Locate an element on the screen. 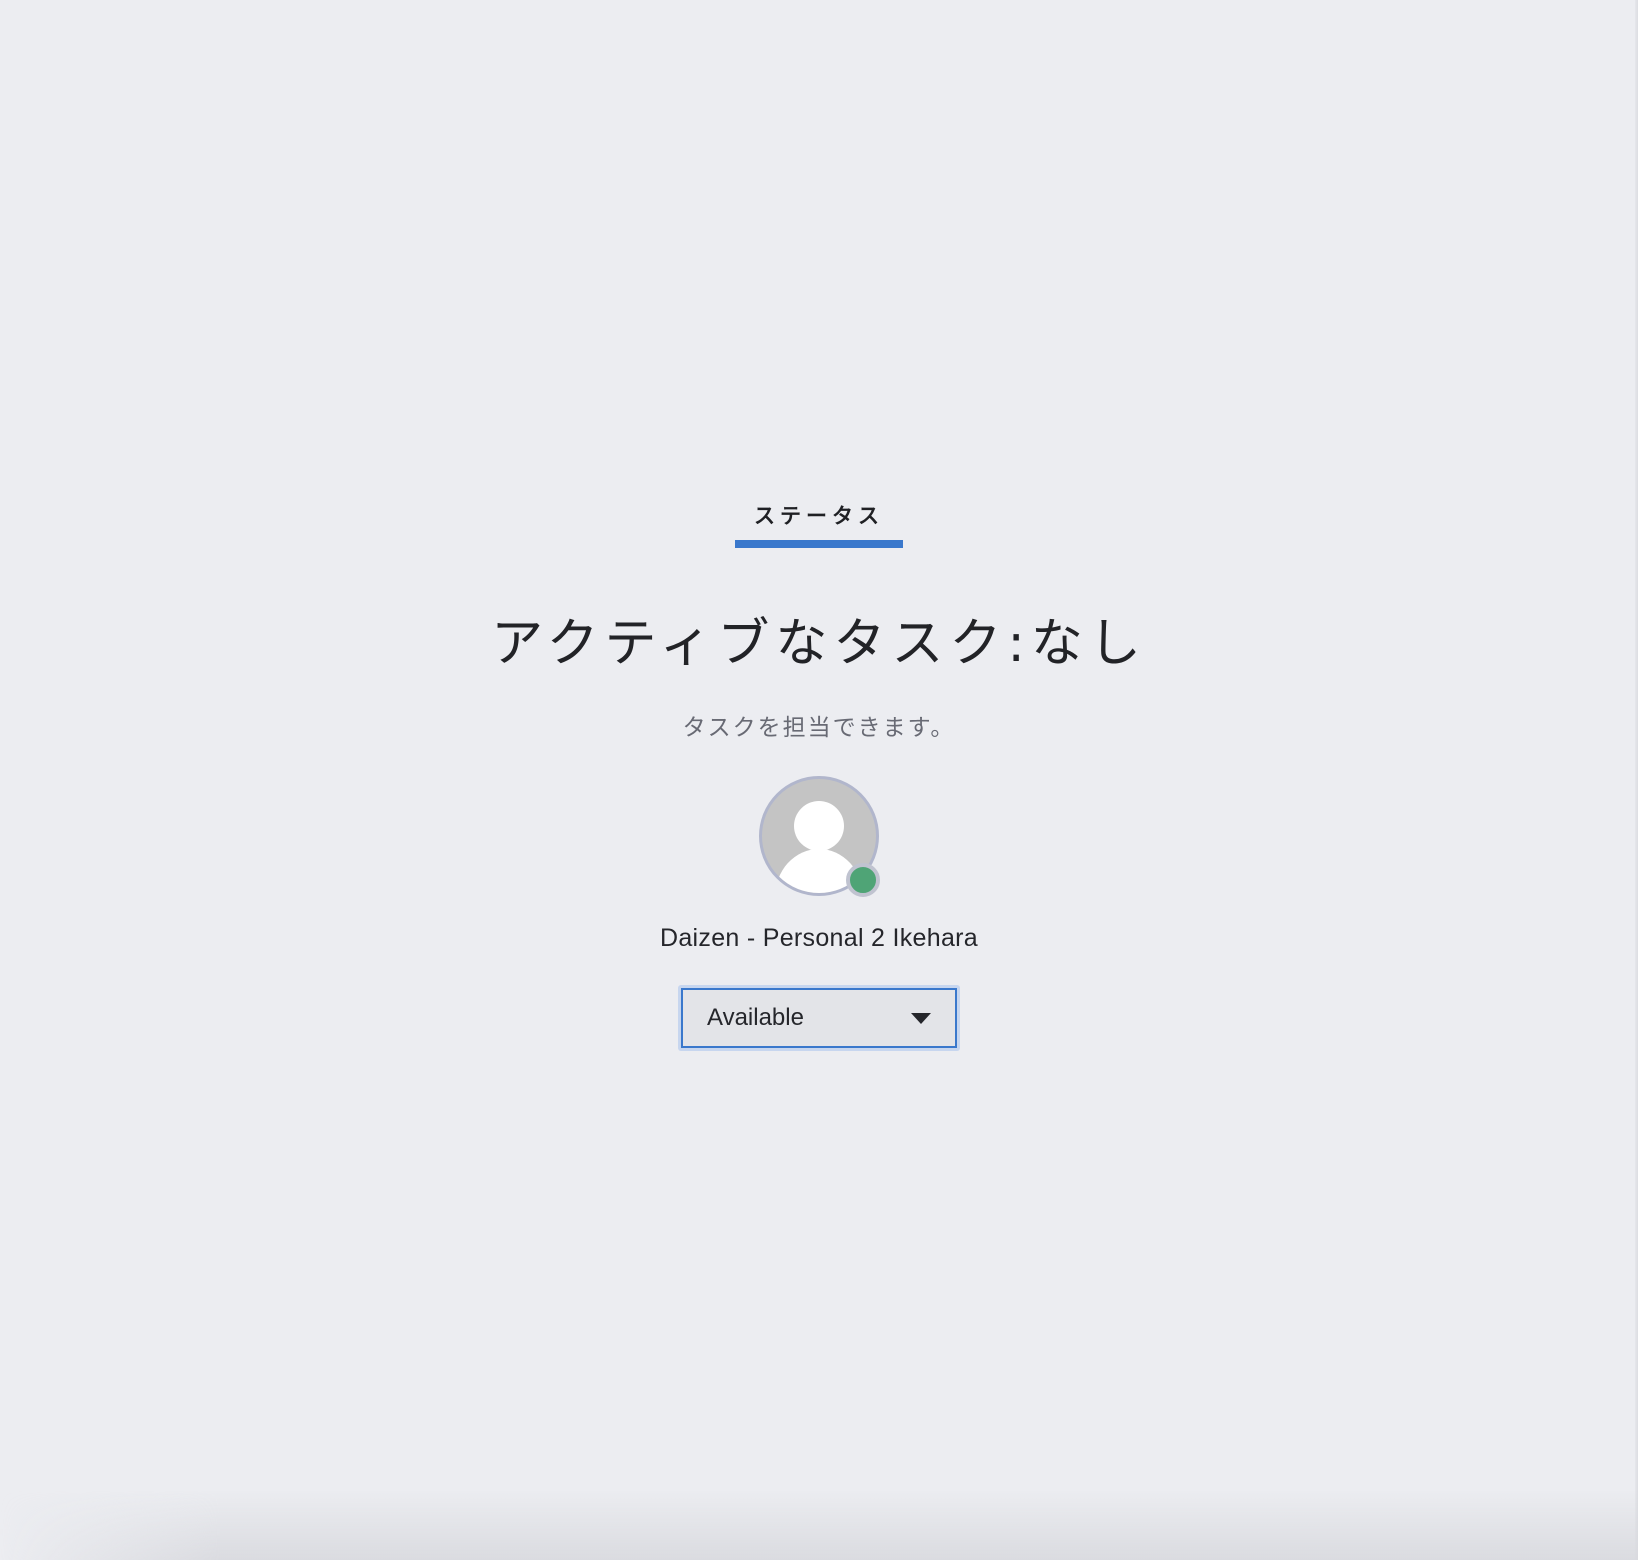 The width and height of the screenshot is (1638, 1560). availability-select-value: Available is located at coordinates (755, 1017).